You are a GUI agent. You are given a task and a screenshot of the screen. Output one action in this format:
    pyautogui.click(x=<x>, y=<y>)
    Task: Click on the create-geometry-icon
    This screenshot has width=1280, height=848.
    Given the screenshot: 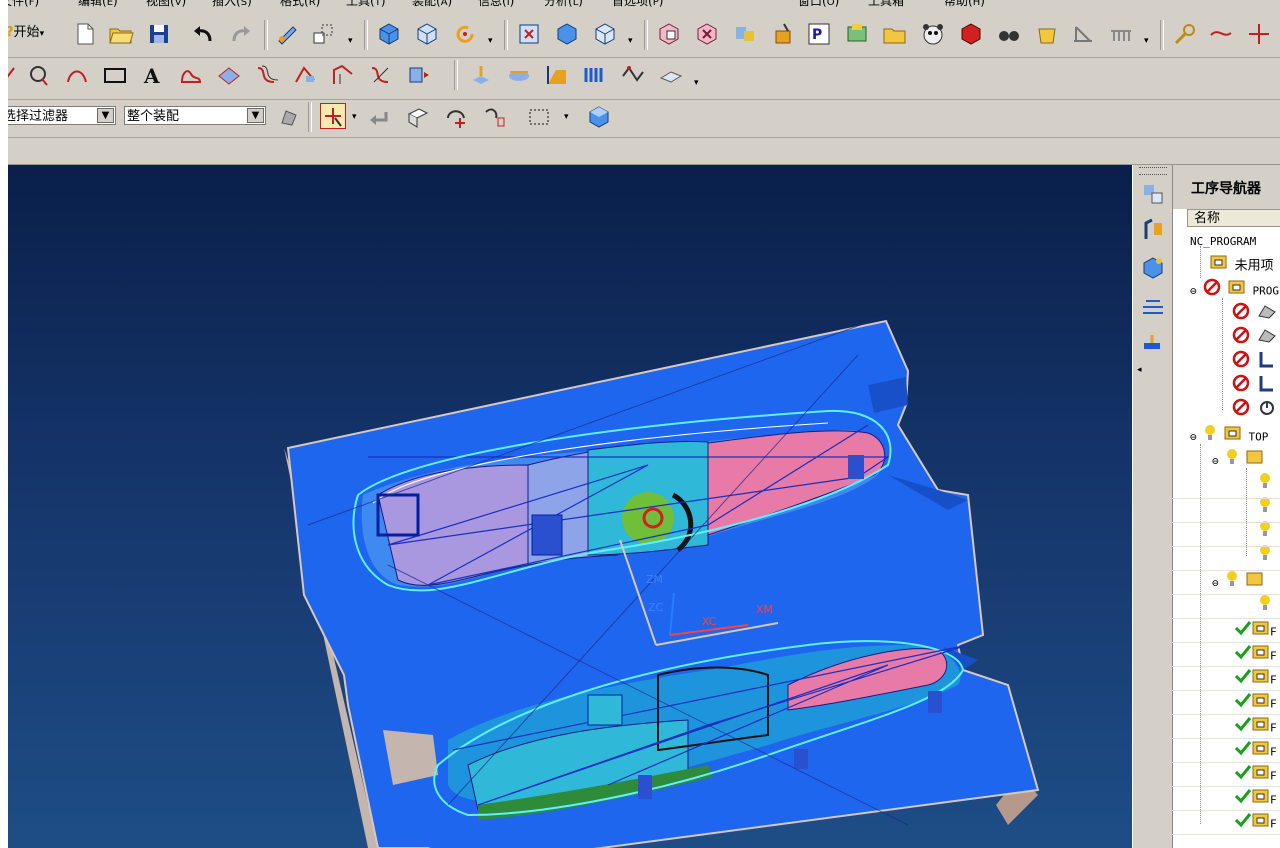 What is the action you would take?
    pyautogui.click(x=745, y=34)
    